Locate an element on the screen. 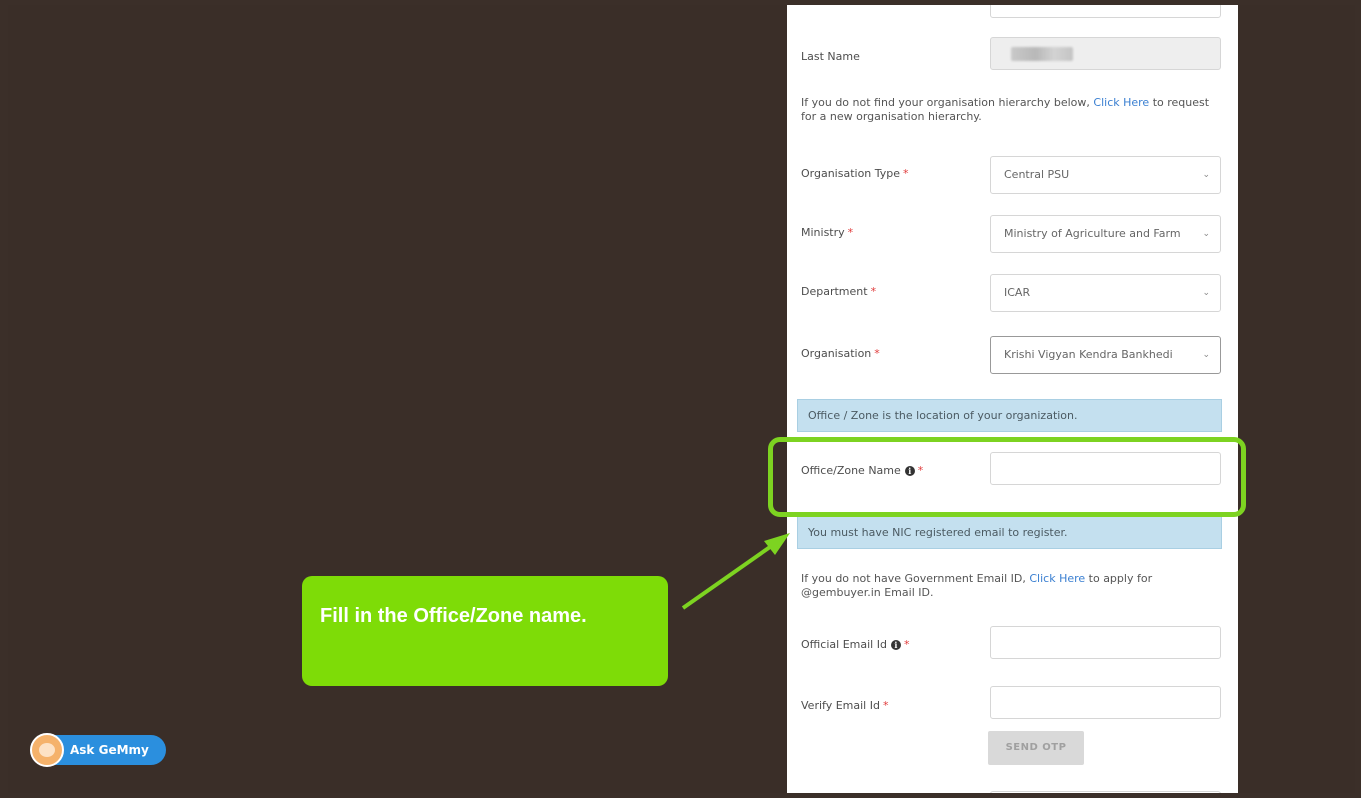  gemmy-avatar-icon is located at coordinates (47, 750).